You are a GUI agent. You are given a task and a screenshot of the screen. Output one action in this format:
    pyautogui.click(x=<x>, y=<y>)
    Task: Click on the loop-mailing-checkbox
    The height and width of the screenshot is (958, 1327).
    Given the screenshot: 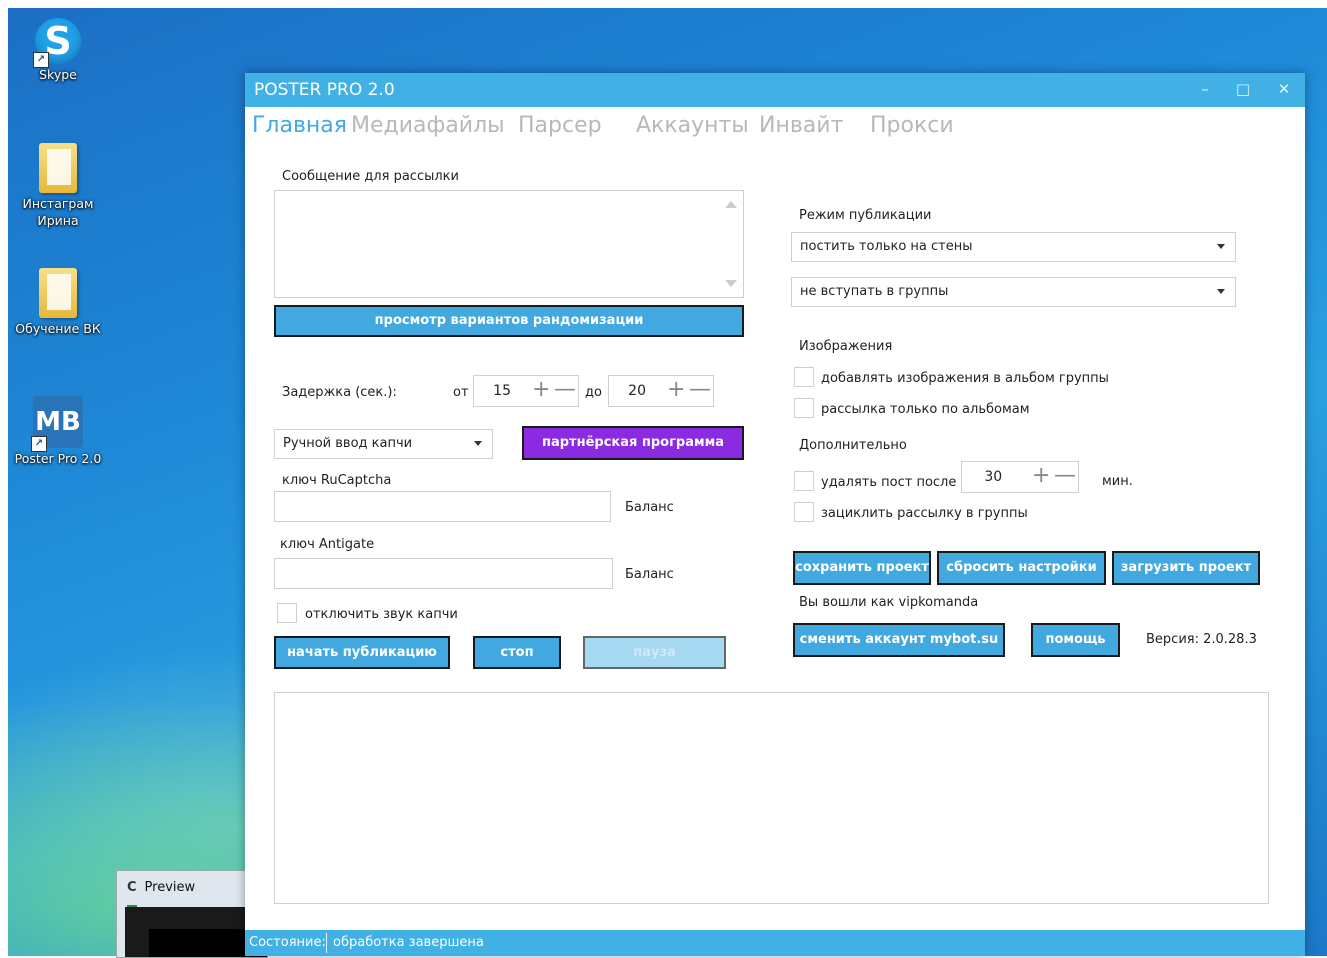 What is the action you would take?
    pyautogui.click(x=804, y=512)
    